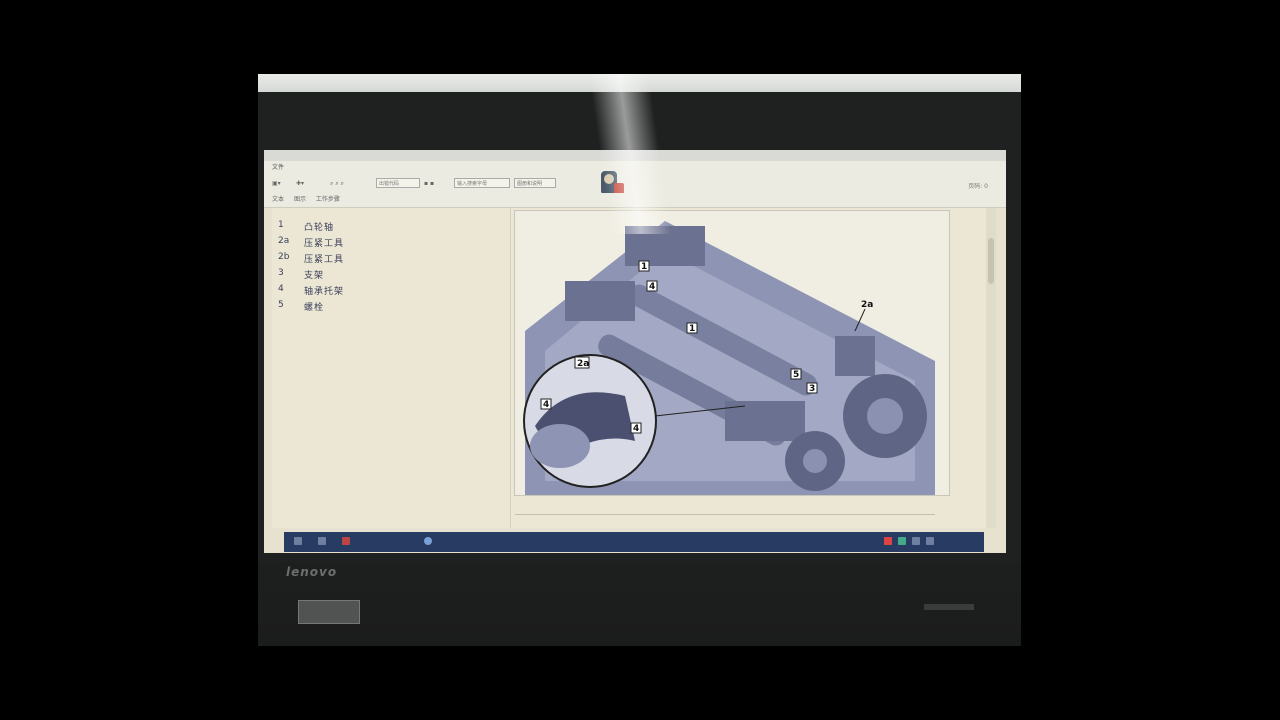  Describe the element at coordinates (428, 541) in the screenshot. I see `browser-icon` at that location.